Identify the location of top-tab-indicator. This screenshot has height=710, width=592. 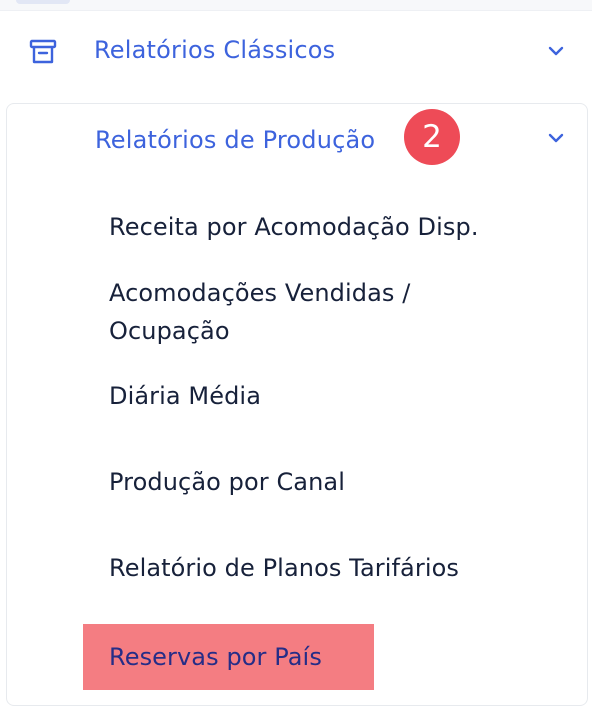
(43, 2).